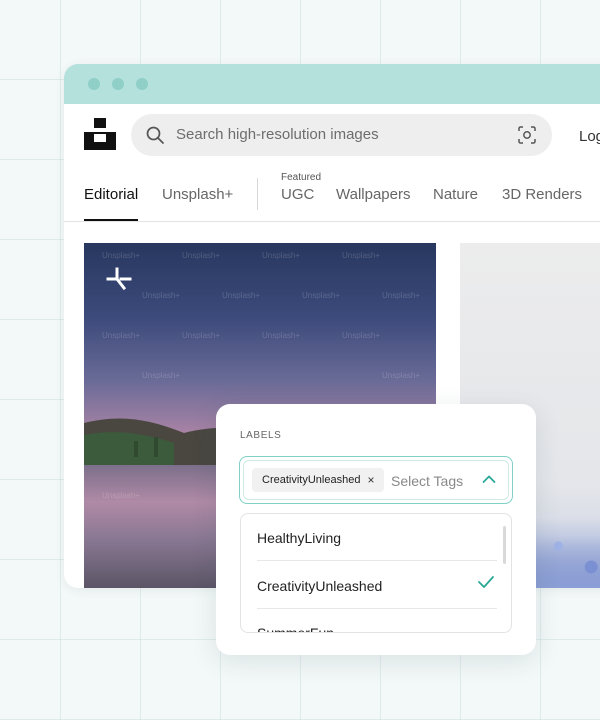 The image size is (600, 720). Describe the element at coordinates (589, 136) in the screenshot. I see `login-link: Log` at that location.